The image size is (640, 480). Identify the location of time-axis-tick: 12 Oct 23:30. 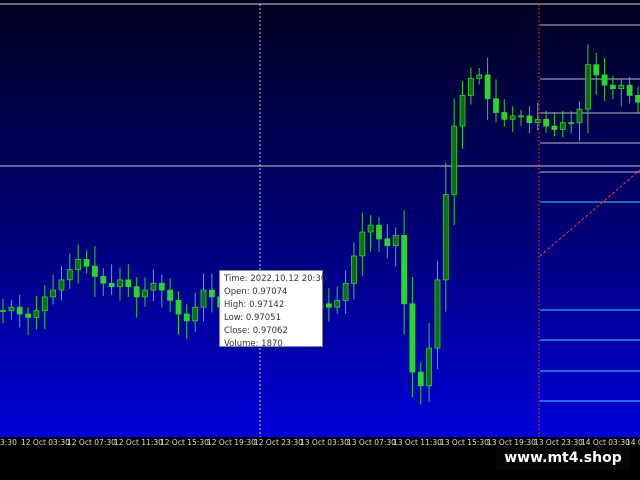
(278, 442).